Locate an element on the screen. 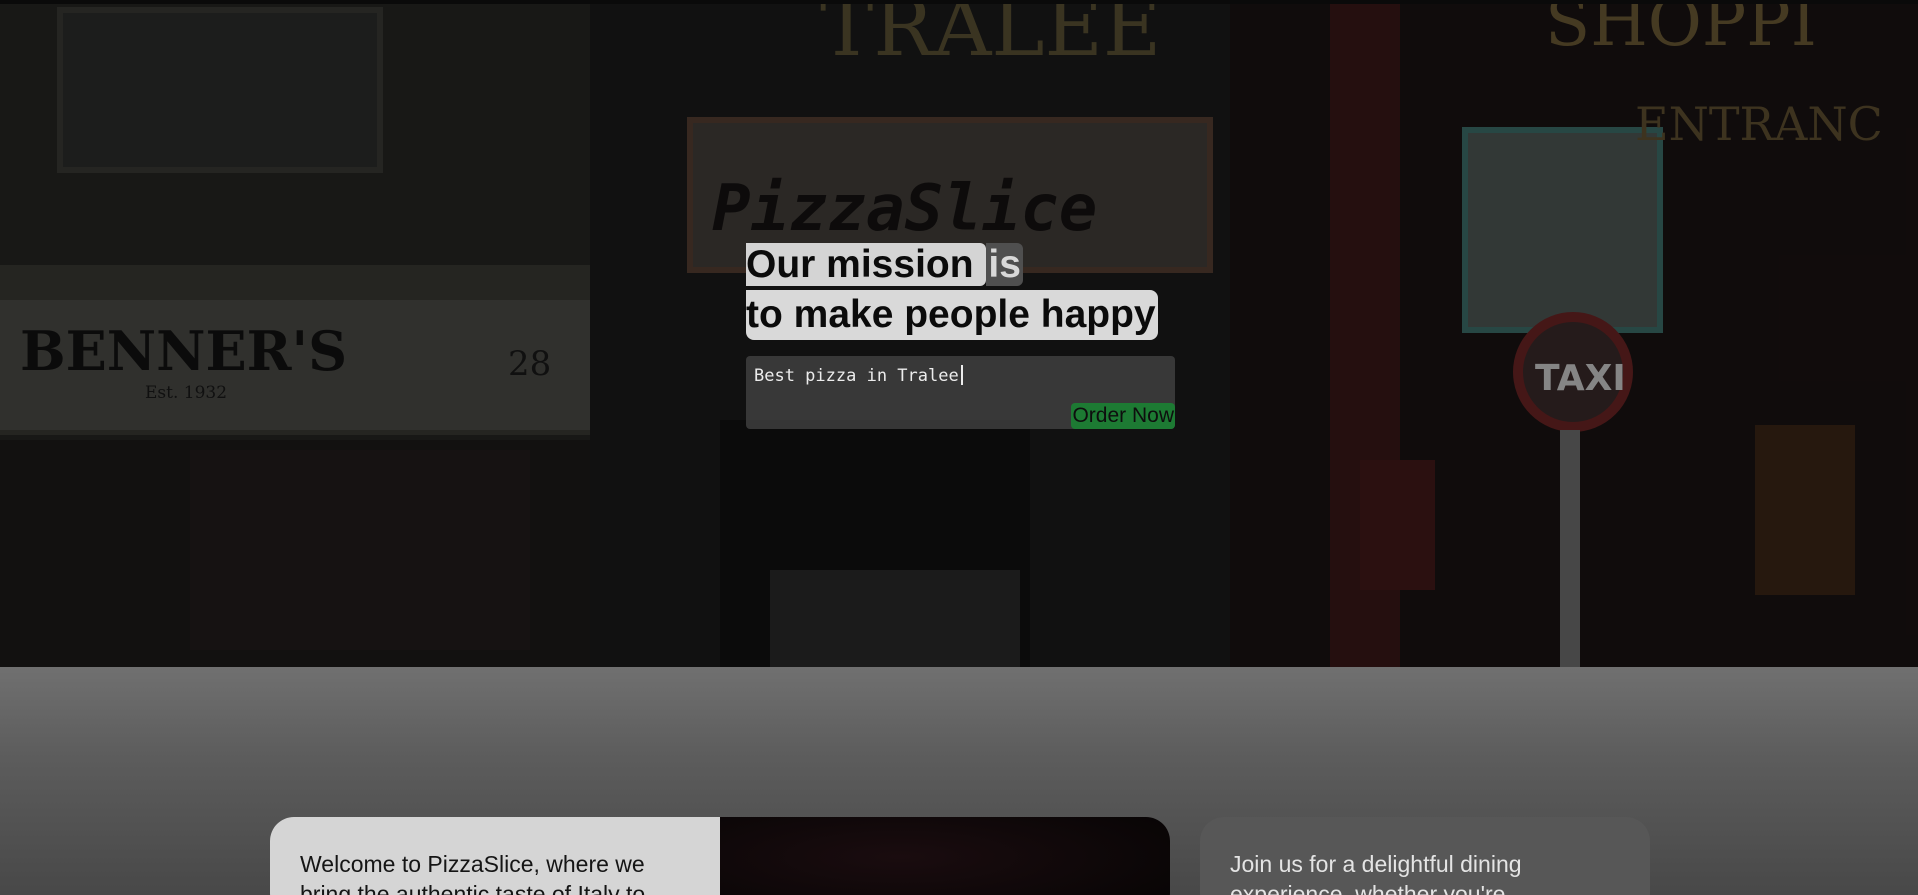 This screenshot has width=1918, height=895. text-caret is located at coordinates (961, 375).